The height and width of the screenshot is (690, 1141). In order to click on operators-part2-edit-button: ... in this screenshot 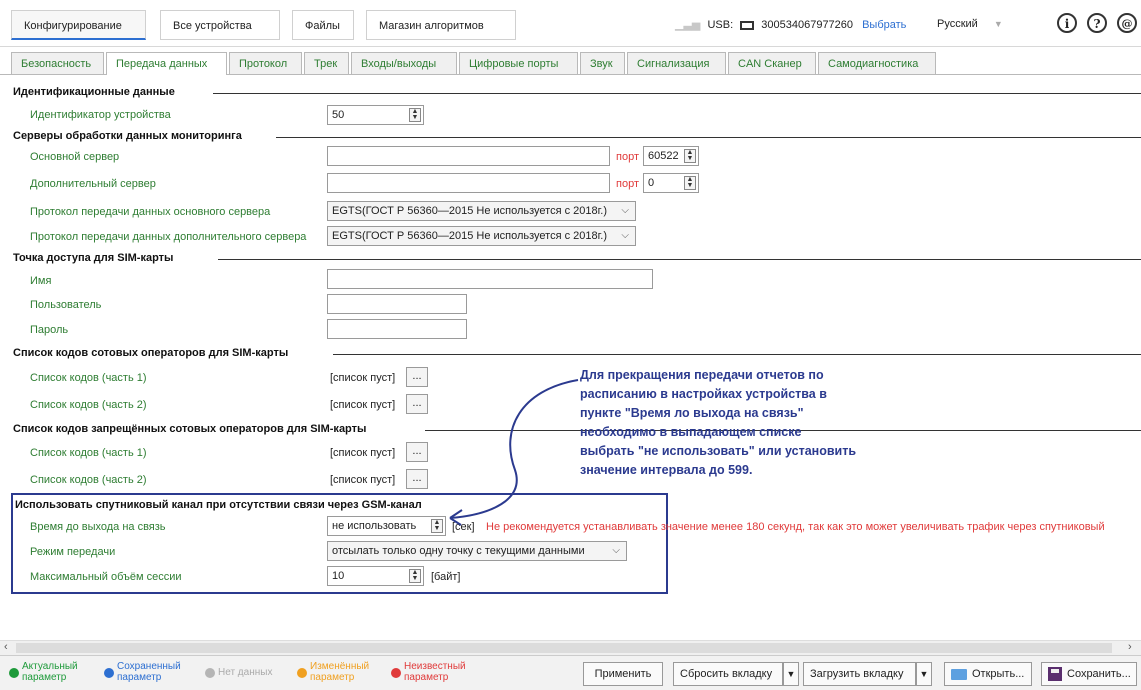, I will do `click(417, 404)`.